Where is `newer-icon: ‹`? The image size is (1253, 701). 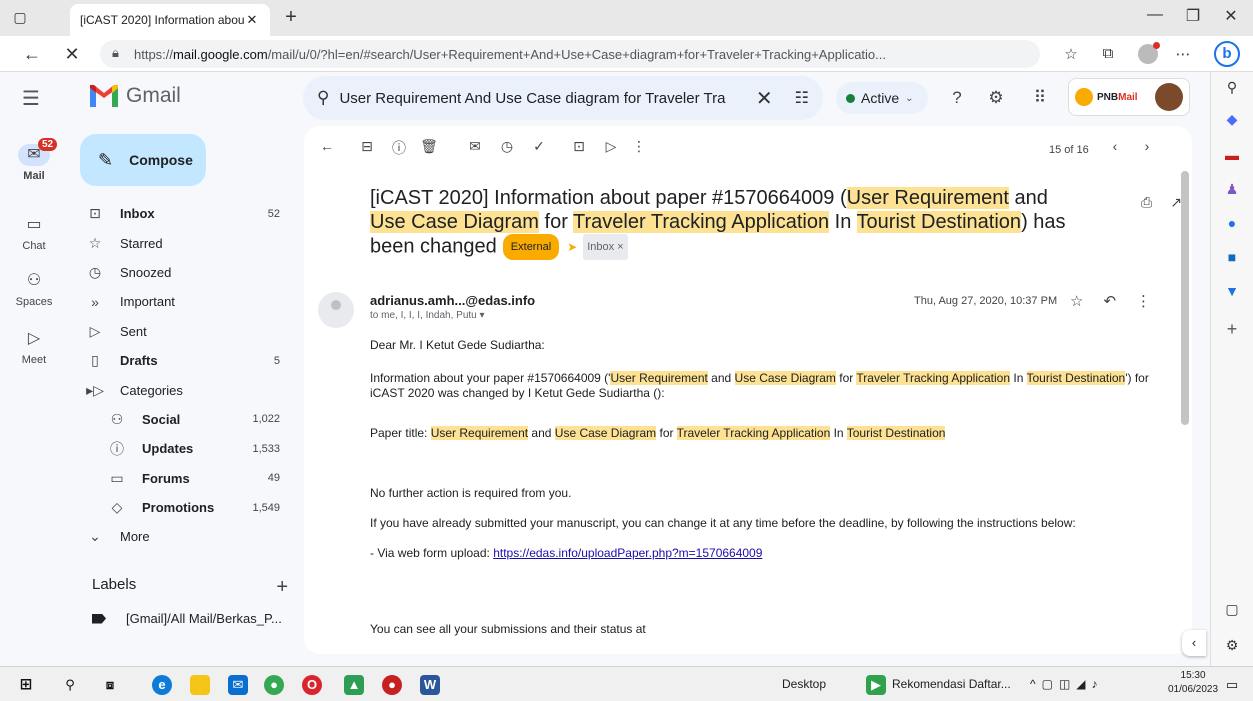
newer-icon: ‹ is located at coordinates (1115, 146).